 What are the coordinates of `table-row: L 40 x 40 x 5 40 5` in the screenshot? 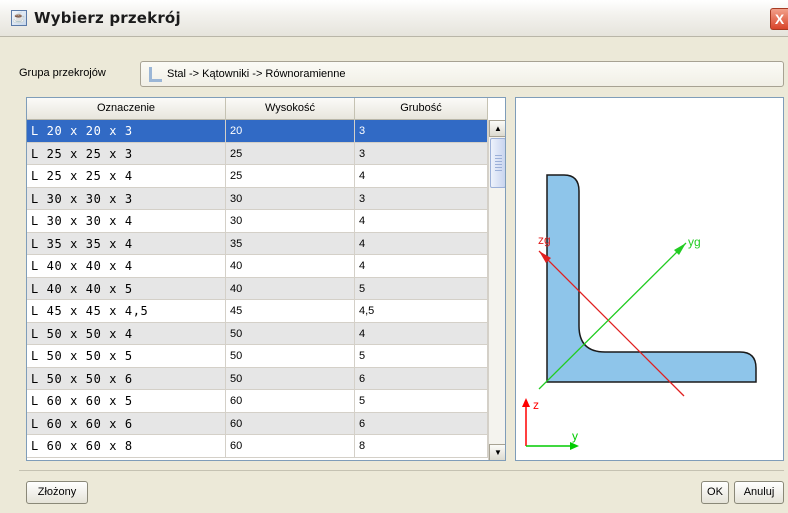 It's located at (257, 288).